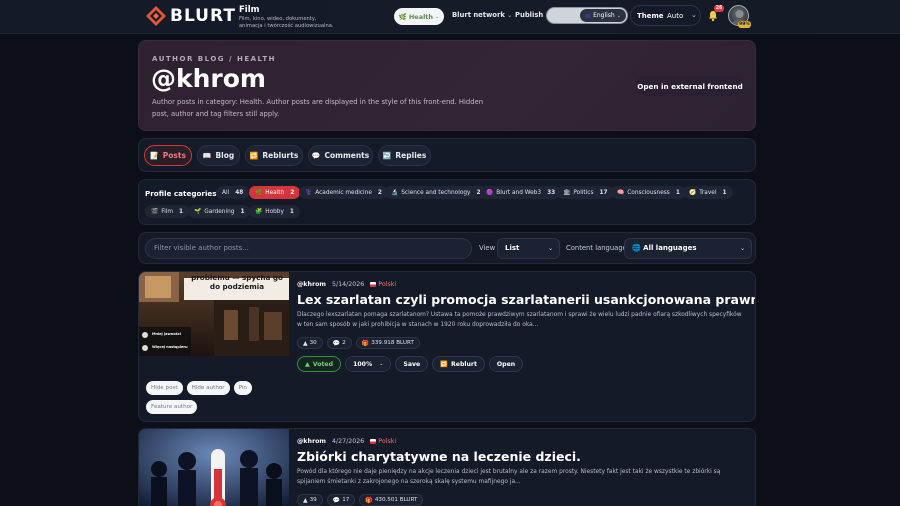 The image size is (900, 506). I want to click on vote-count: ▲ 39, so click(310, 500).